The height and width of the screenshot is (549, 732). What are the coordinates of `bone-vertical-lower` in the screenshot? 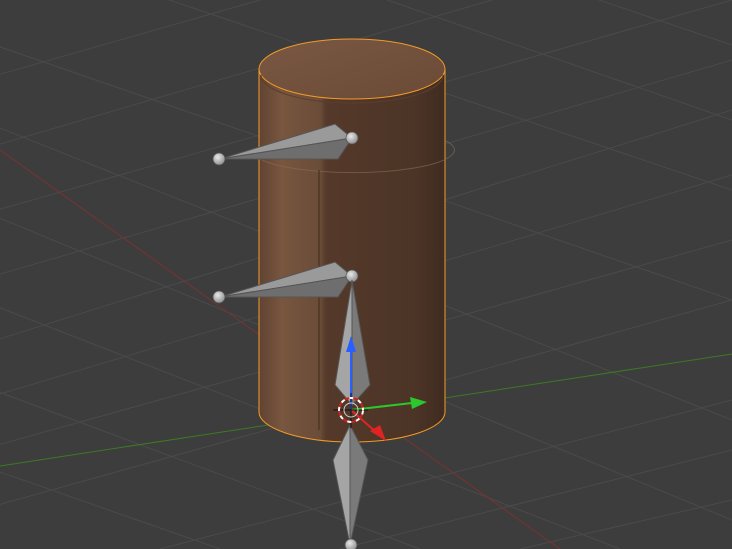 It's located at (350, 486).